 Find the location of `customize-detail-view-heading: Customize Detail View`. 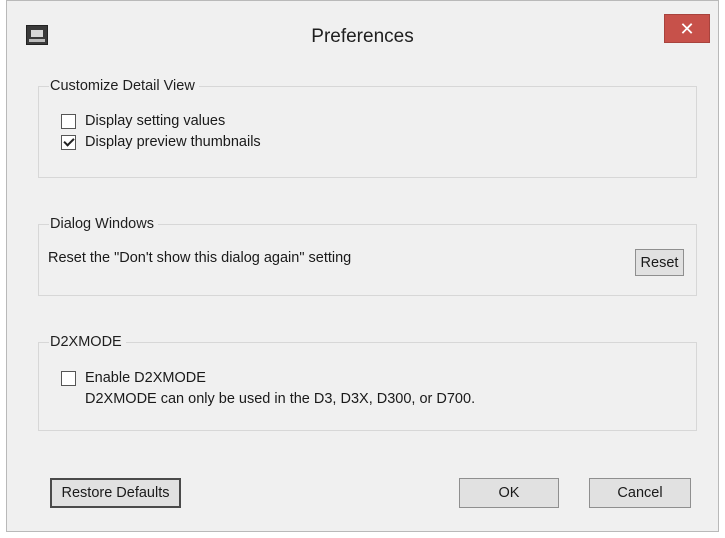

customize-detail-view-heading: Customize Detail View is located at coordinates (124, 86).